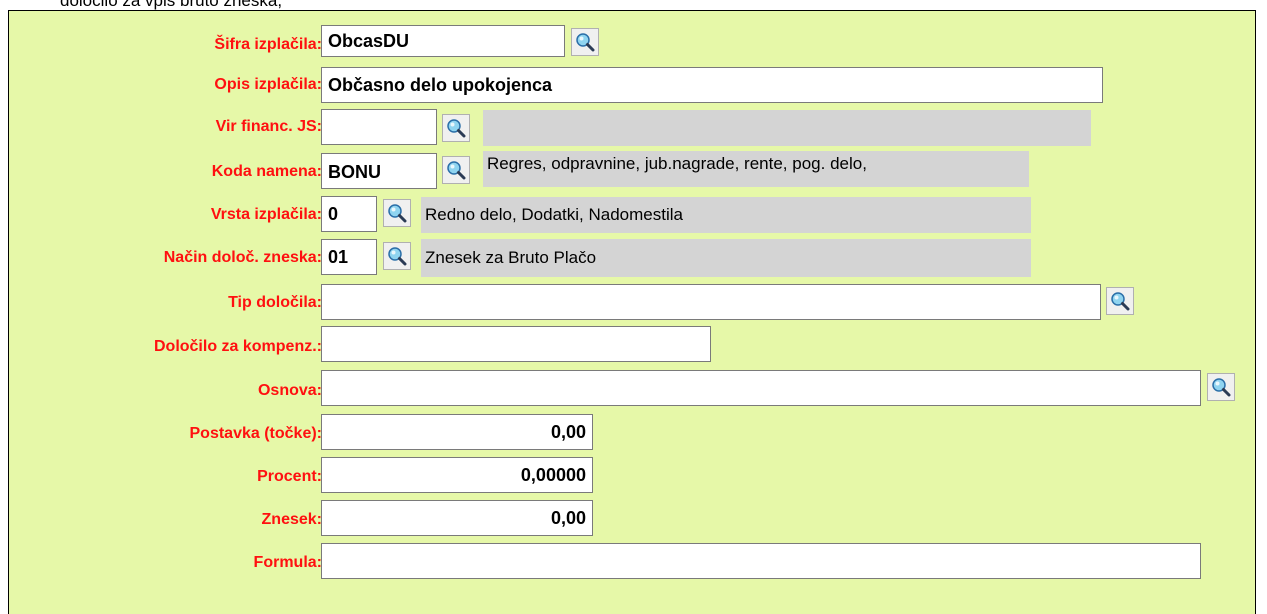 This screenshot has width=1267, height=614. I want to click on sifra-row: Šifra izplačila:, so click(165, 45).